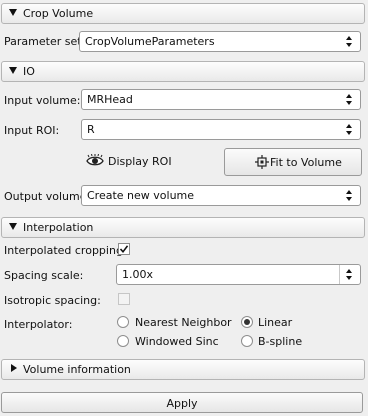  What do you see at coordinates (183, 227) in the screenshot?
I see `interpolation-section-header: Interpolation` at bounding box center [183, 227].